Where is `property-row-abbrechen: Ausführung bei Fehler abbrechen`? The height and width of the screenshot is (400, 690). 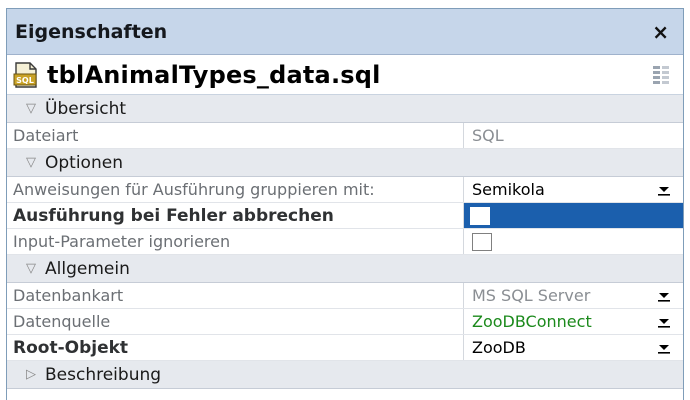 property-row-abbrechen: Ausführung bei Fehler abbrechen is located at coordinates (345, 216).